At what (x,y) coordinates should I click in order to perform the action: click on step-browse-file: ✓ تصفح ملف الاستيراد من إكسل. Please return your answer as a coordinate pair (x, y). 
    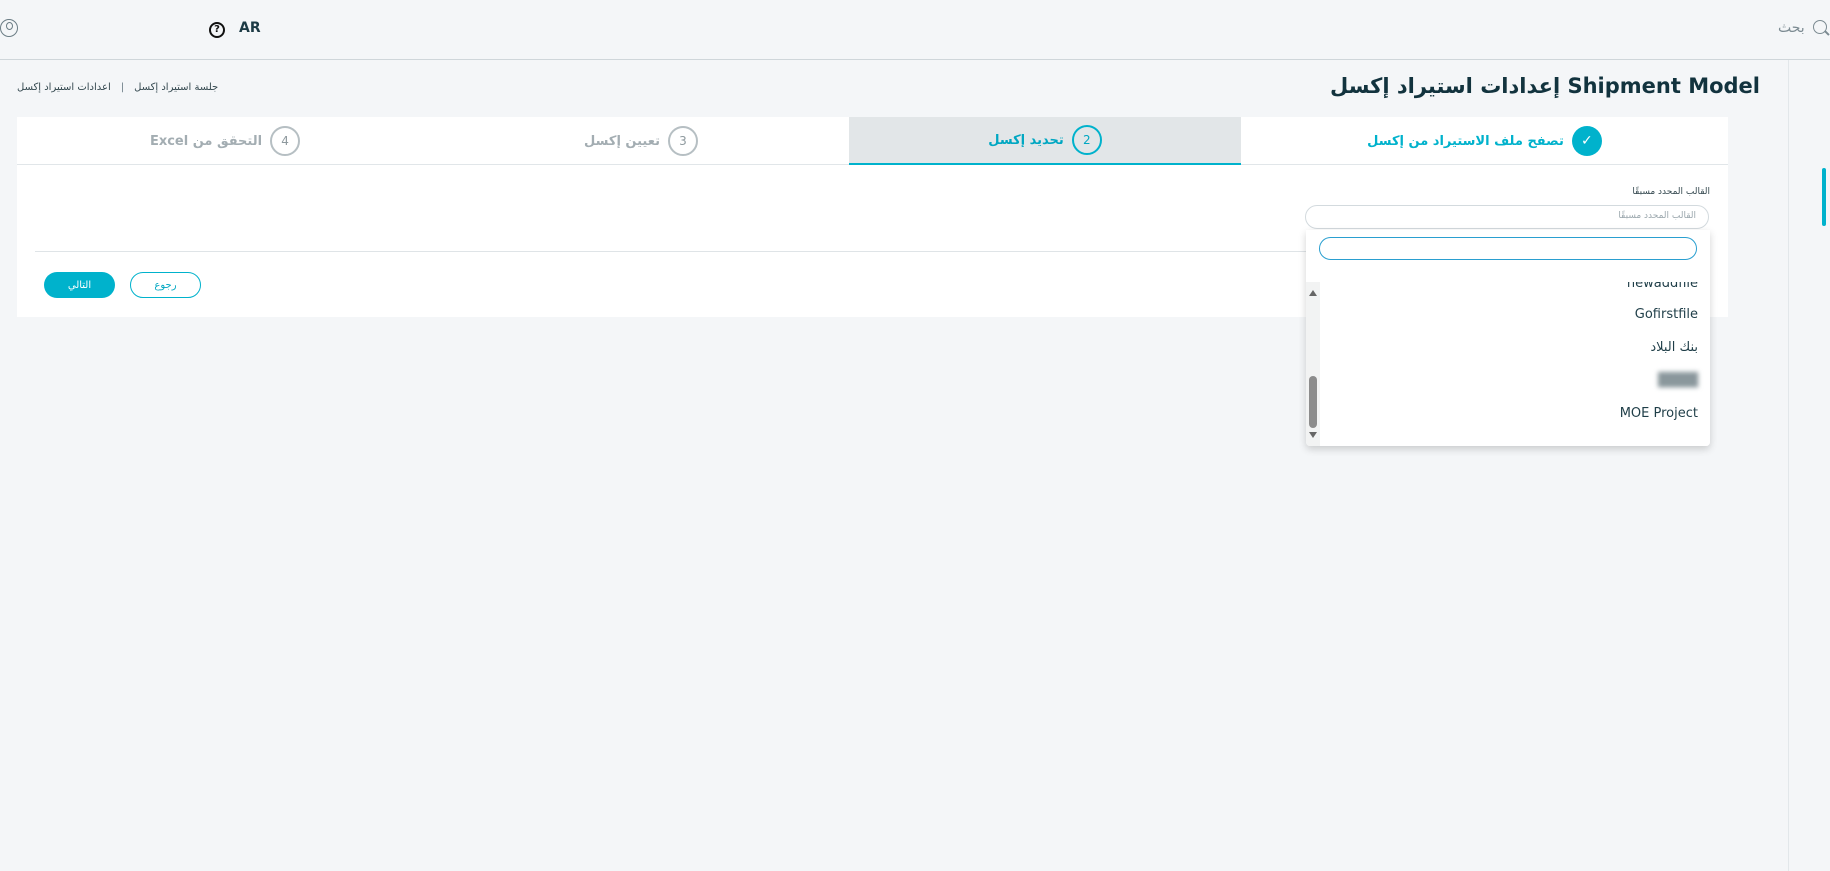
    Looking at the image, I should click on (1484, 141).